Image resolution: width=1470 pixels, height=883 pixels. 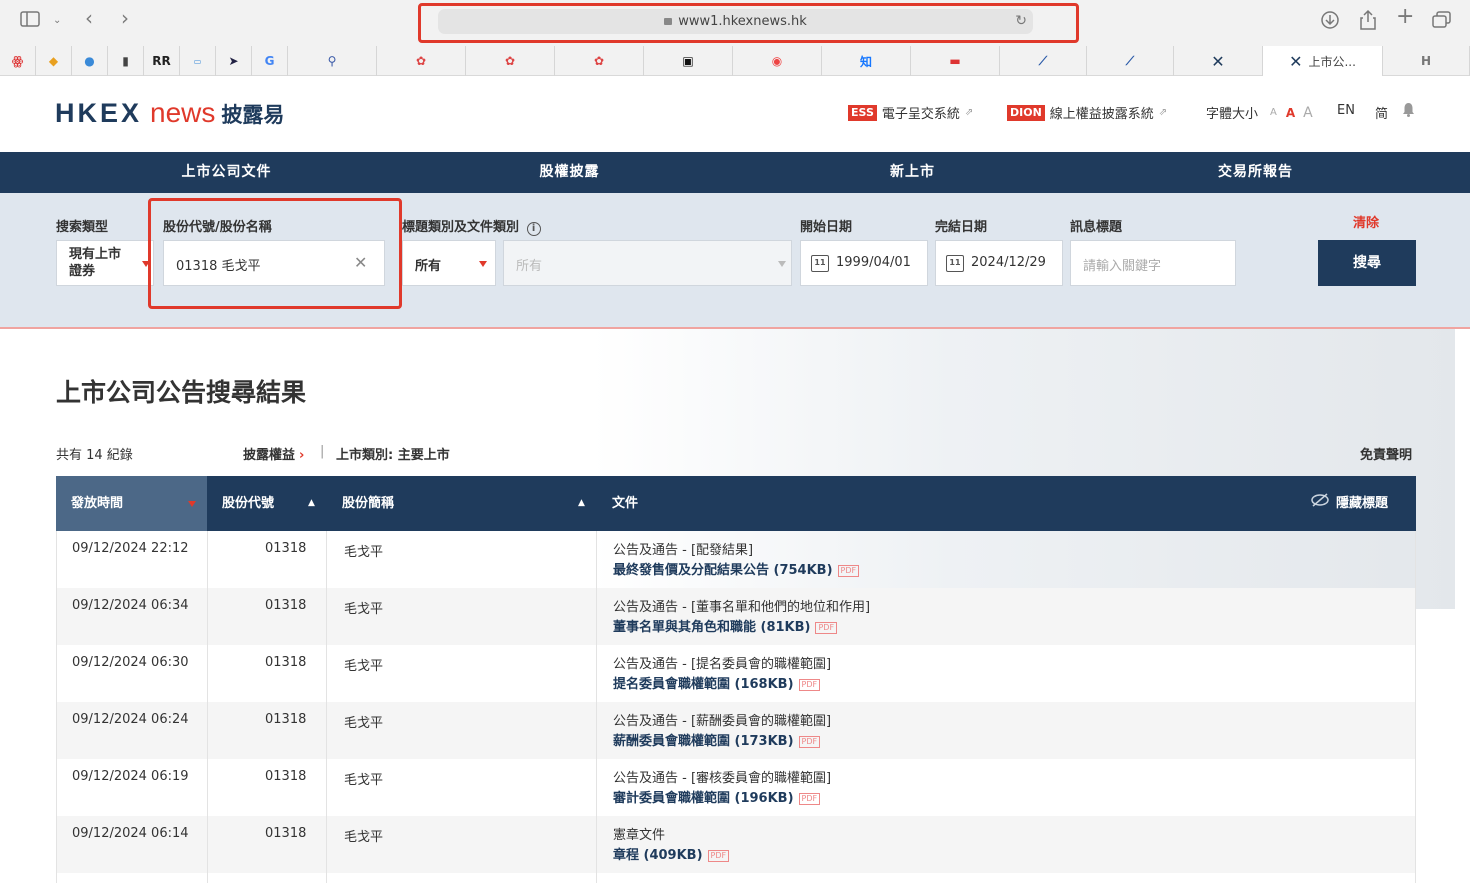 What do you see at coordinates (1296, 61) in the screenshot?
I see `hkex-icon: ✕` at bounding box center [1296, 61].